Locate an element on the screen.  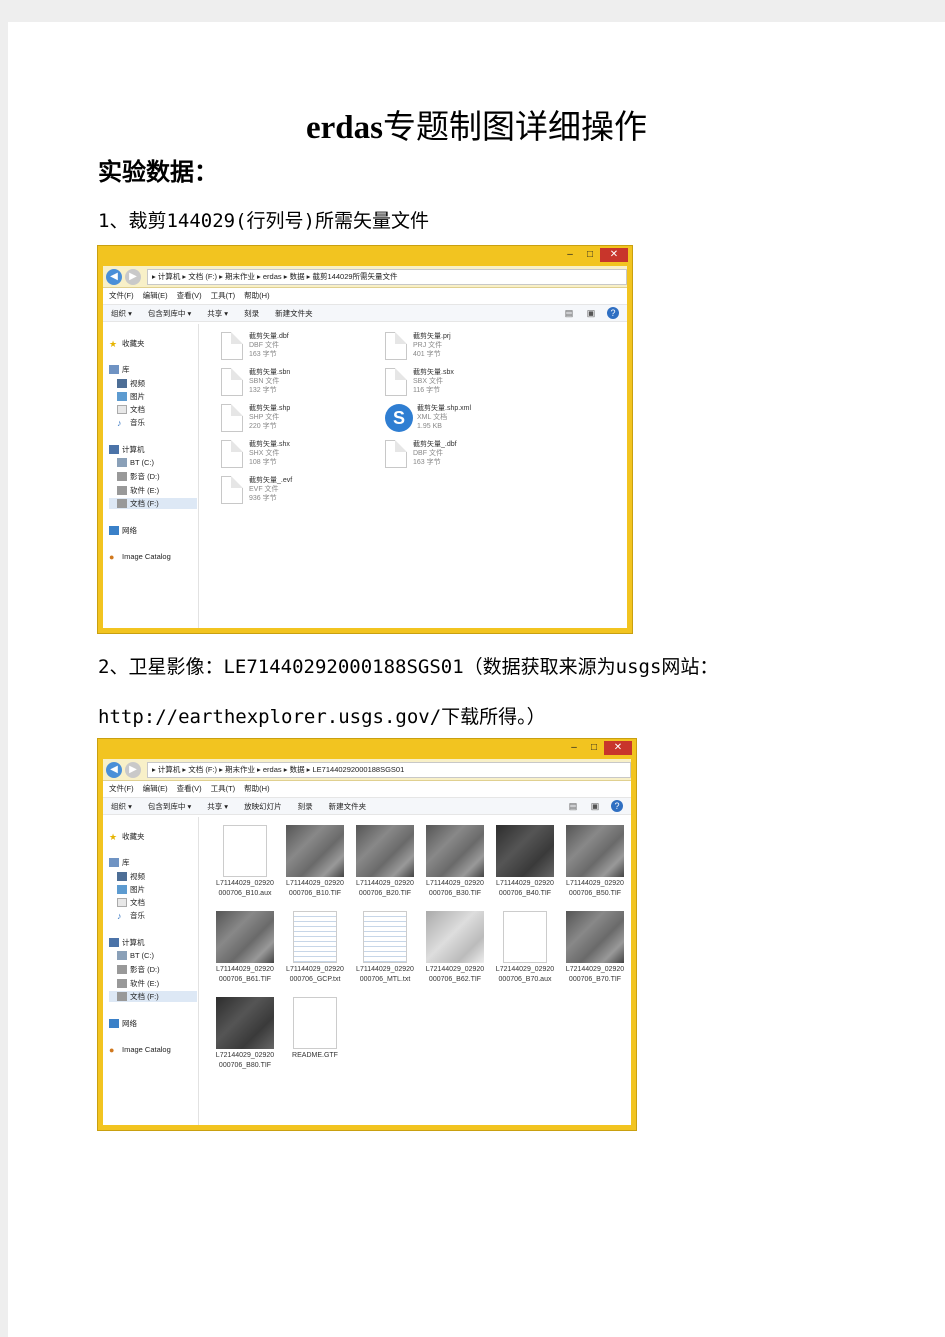
slideshow-button: 放映幻灯片 is located at coordinates (263, 806).